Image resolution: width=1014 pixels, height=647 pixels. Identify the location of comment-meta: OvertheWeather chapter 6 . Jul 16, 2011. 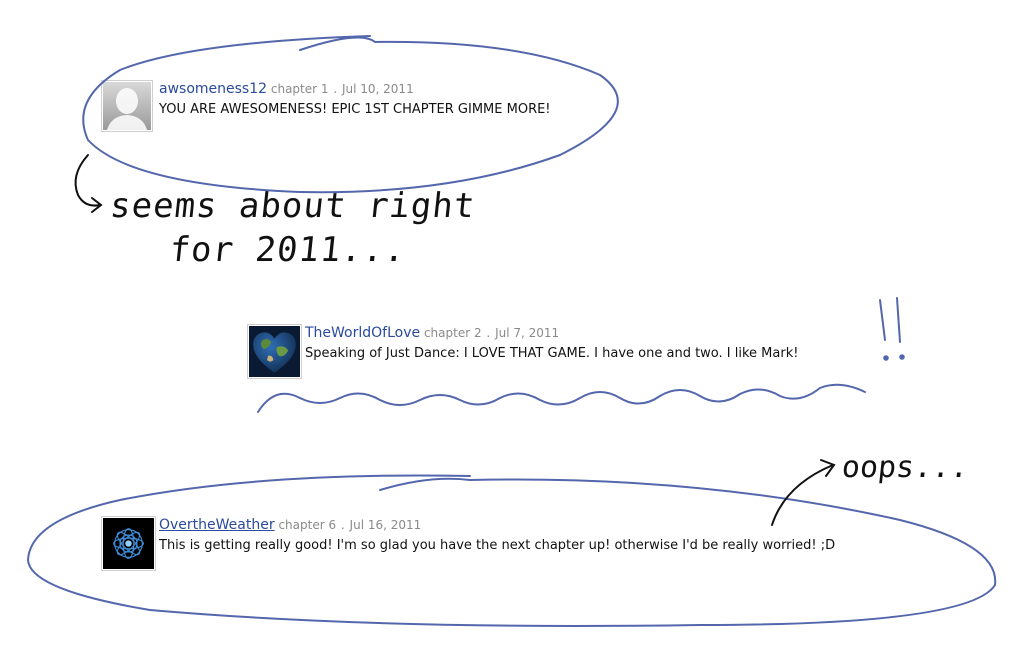
(290, 525).